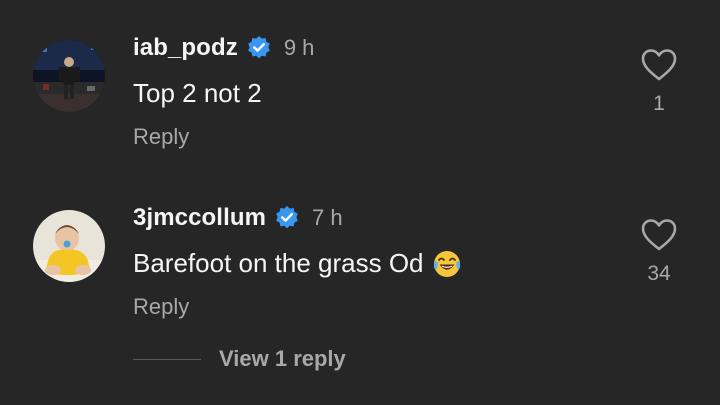 The height and width of the screenshot is (405, 720). I want to click on comment-text: Barefoot on the grass Od, so click(297, 263).